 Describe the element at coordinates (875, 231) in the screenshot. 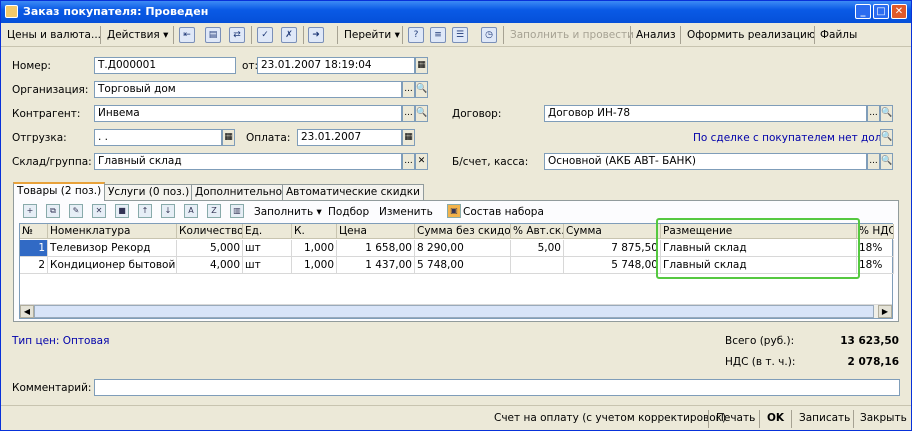

I see `col-header-vat: % НДС` at that location.